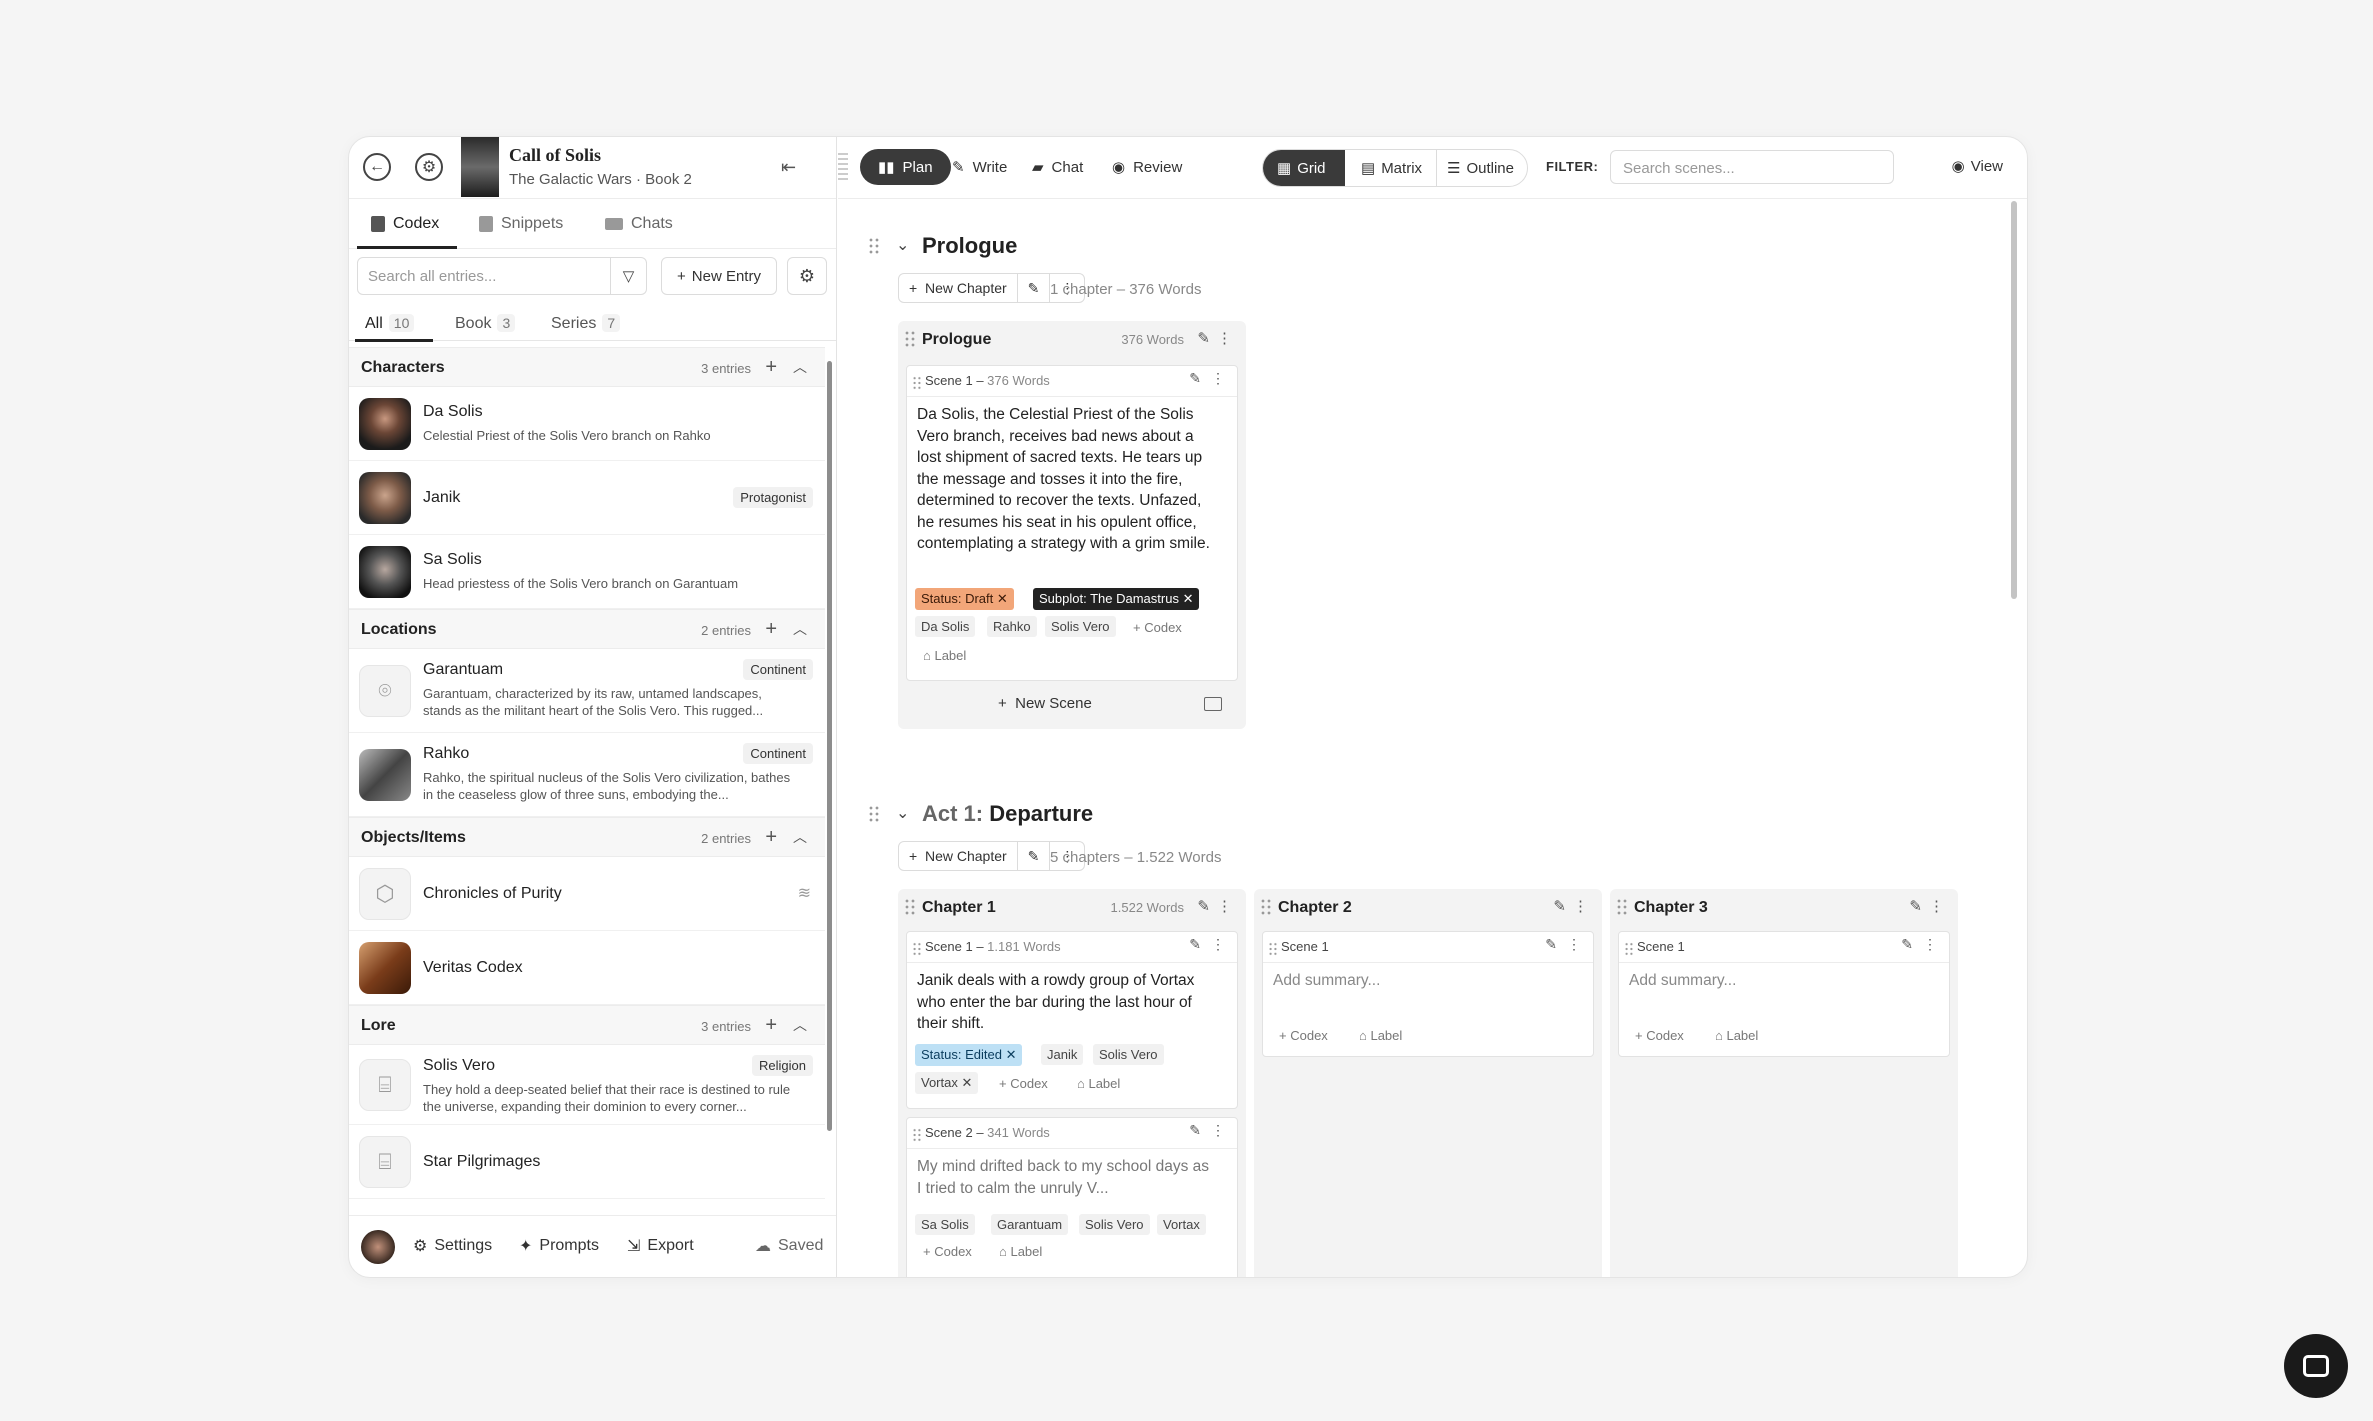 The height and width of the screenshot is (1421, 2373). What do you see at coordinates (958, 856) in the screenshot?
I see `new-chapter-button: + New Chapter` at bounding box center [958, 856].